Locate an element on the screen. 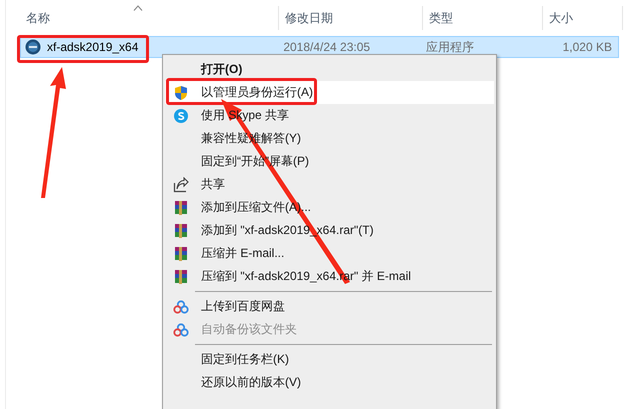 This screenshot has width=633, height=409. share-icon is located at coordinates (181, 184).